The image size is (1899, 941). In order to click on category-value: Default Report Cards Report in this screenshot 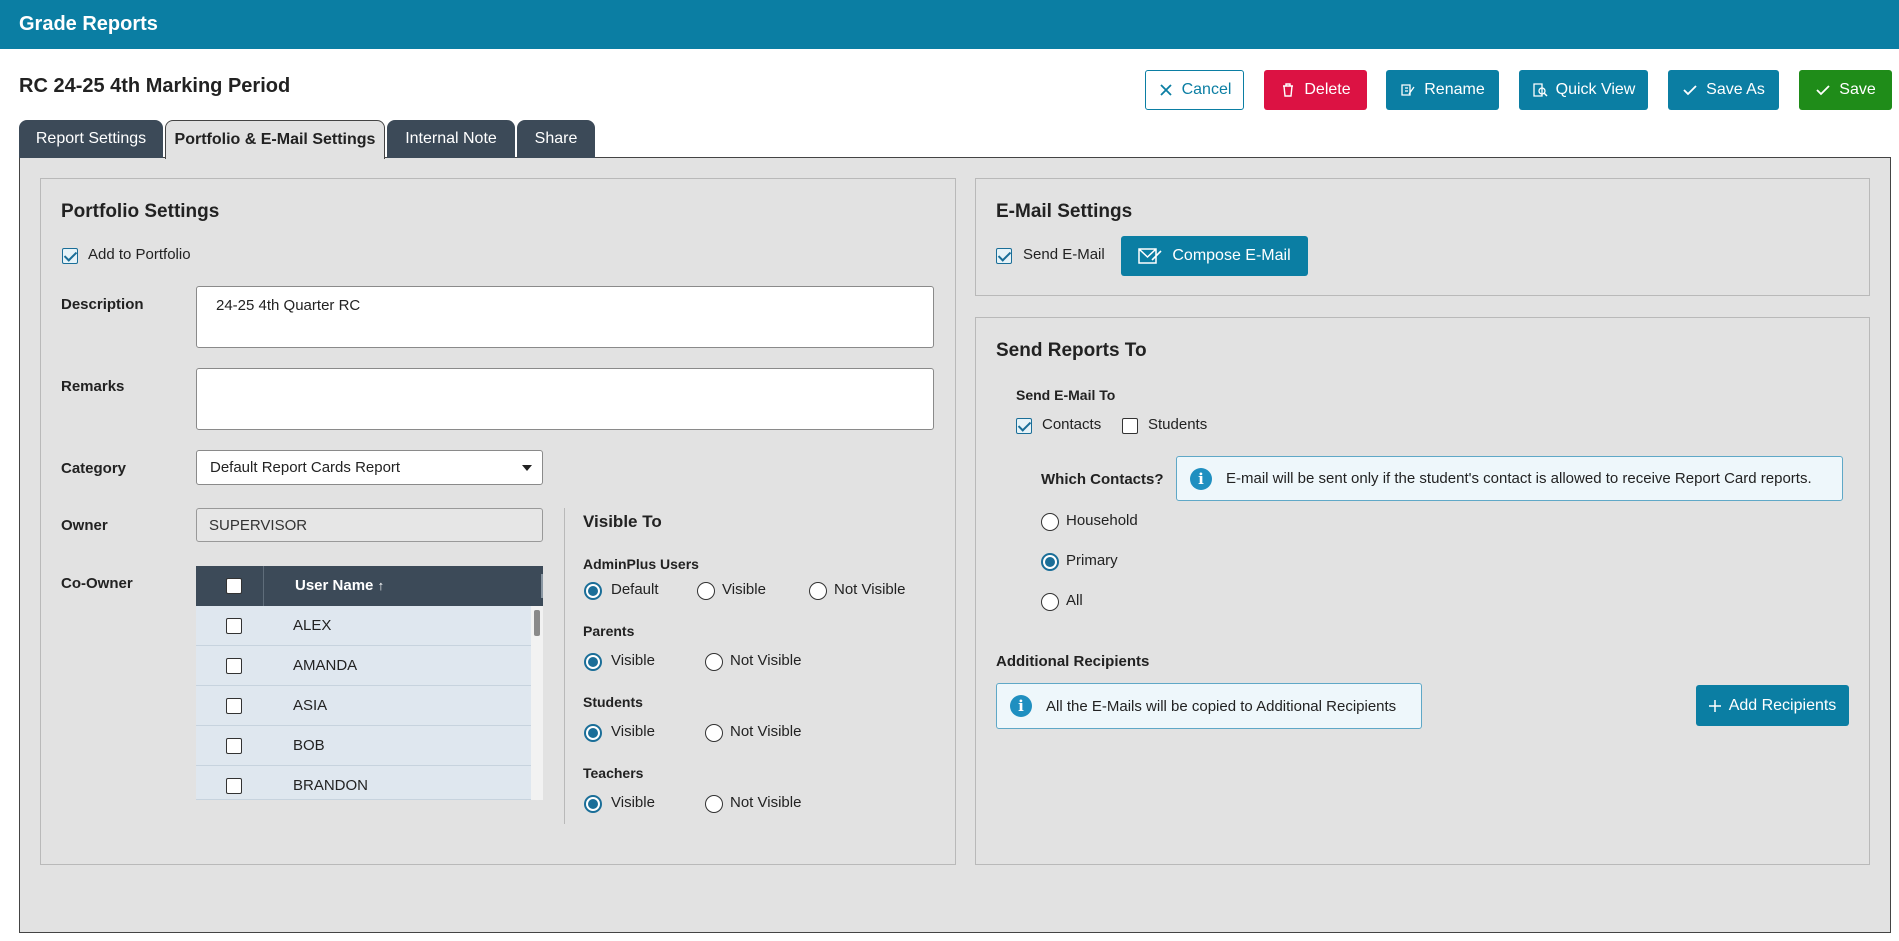, I will do `click(305, 467)`.